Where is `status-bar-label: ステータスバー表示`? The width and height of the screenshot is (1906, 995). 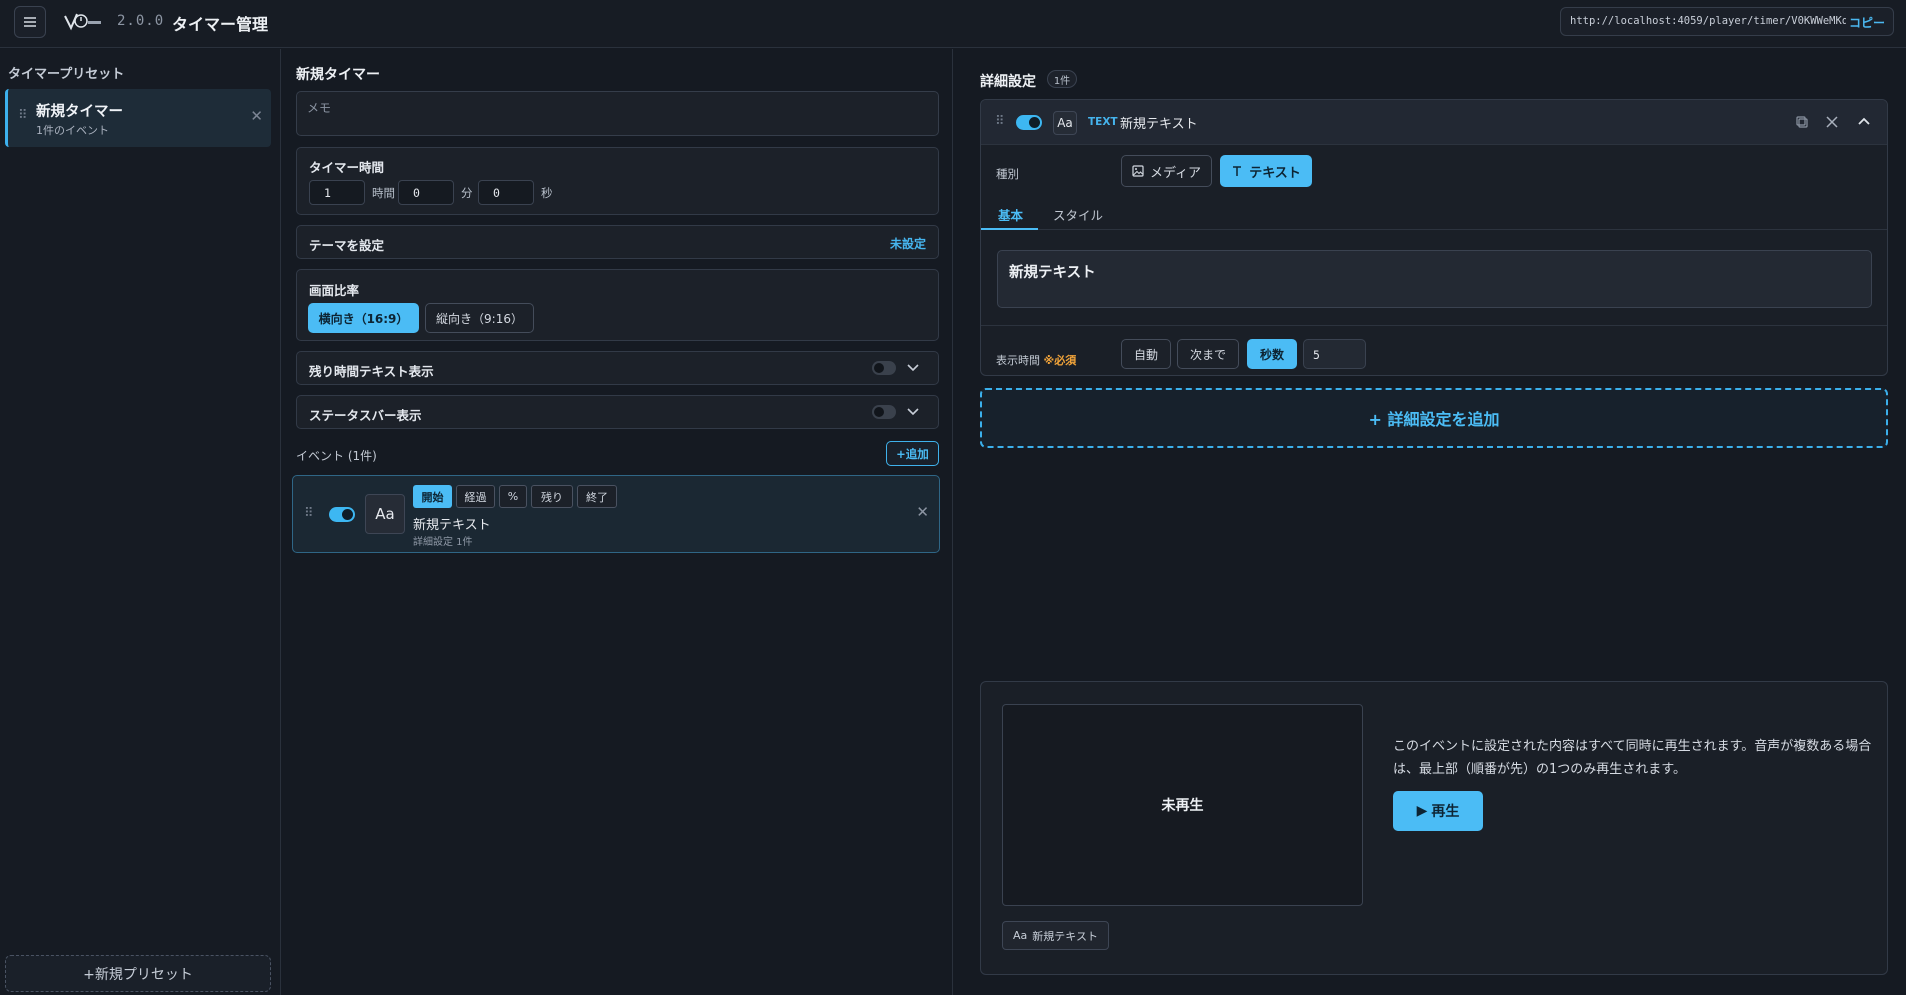
status-bar-label: ステータスバー表示 is located at coordinates (365, 415).